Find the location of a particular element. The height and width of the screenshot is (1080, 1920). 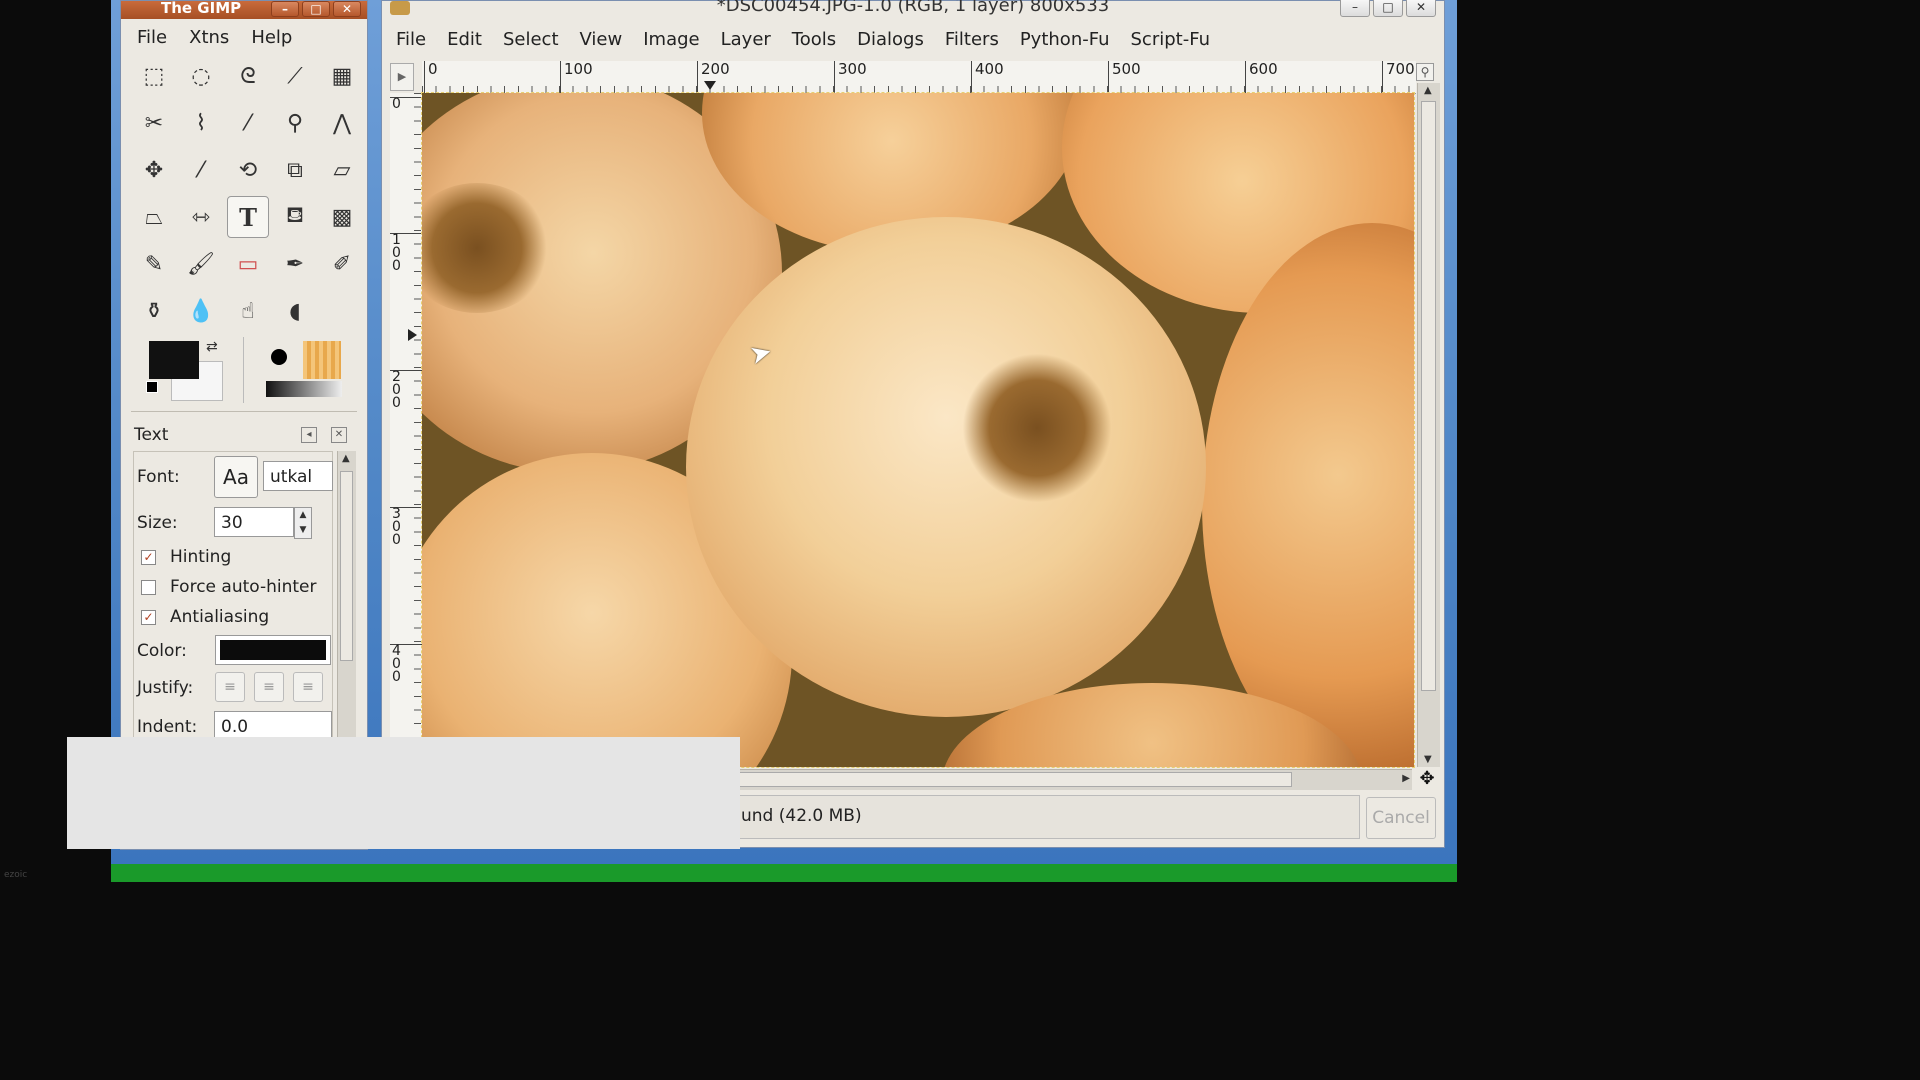

text-color-fill is located at coordinates (273, 650).